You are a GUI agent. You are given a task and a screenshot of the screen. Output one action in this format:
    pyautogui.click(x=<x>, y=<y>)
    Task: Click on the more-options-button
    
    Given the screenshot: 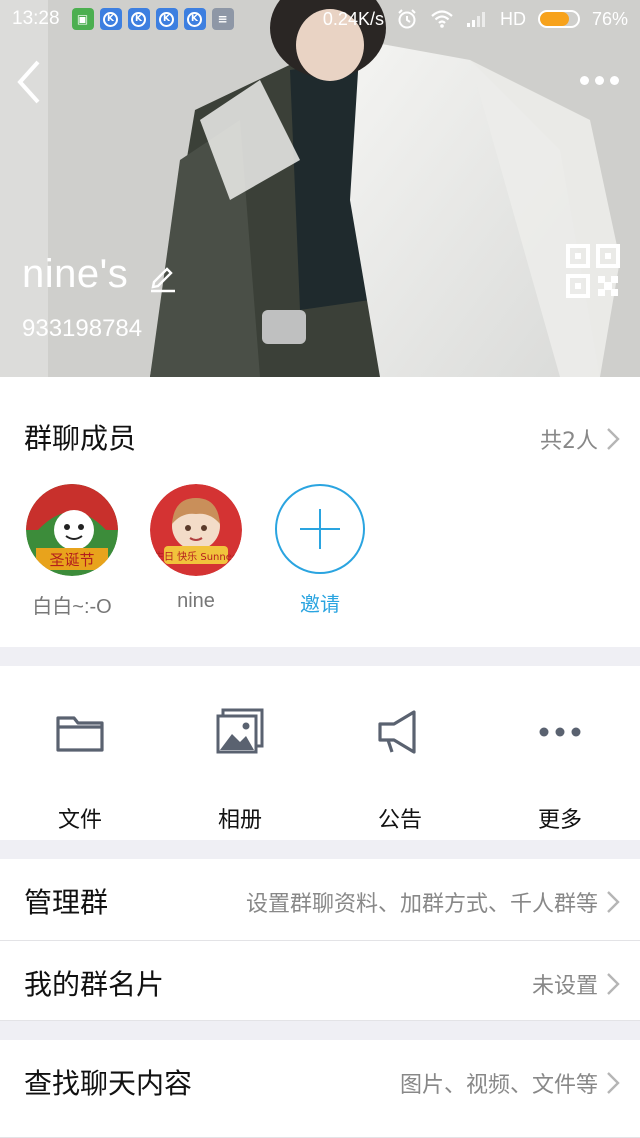 What is the action you would take?
    pyautogui.click(x=603, y=80)
    